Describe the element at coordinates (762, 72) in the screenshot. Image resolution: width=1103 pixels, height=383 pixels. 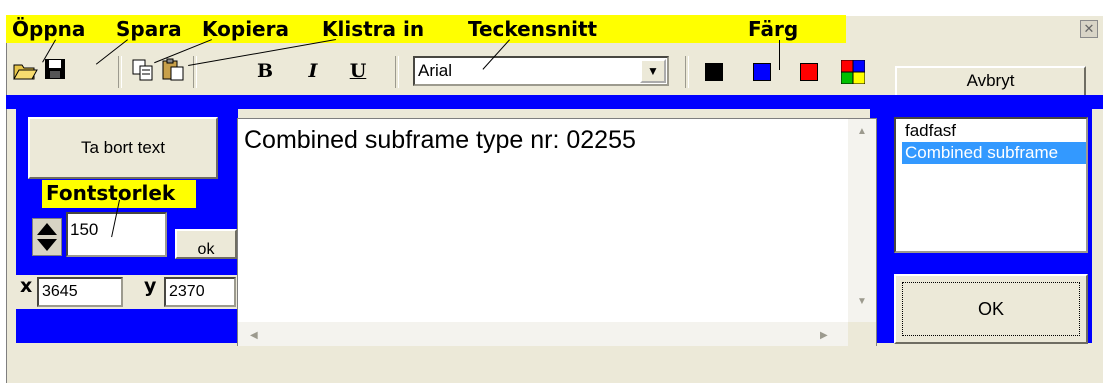
I see `color-blue-swatch` at that location.